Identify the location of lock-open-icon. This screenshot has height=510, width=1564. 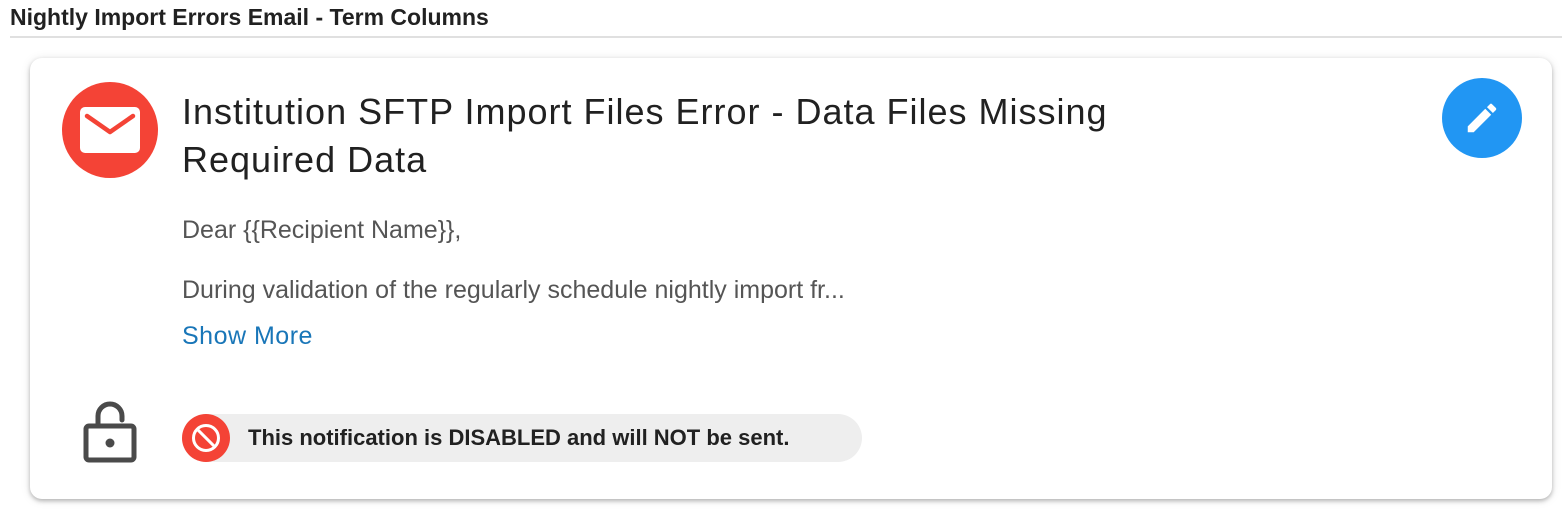
(110, 432).